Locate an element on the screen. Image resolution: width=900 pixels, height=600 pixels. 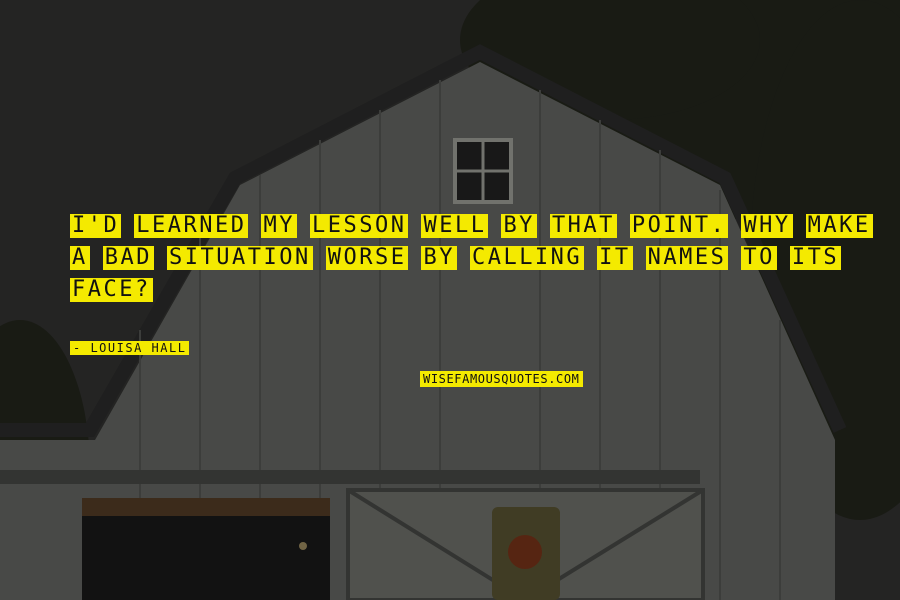
quote-word: ITS is located at coordinates (815, 257).